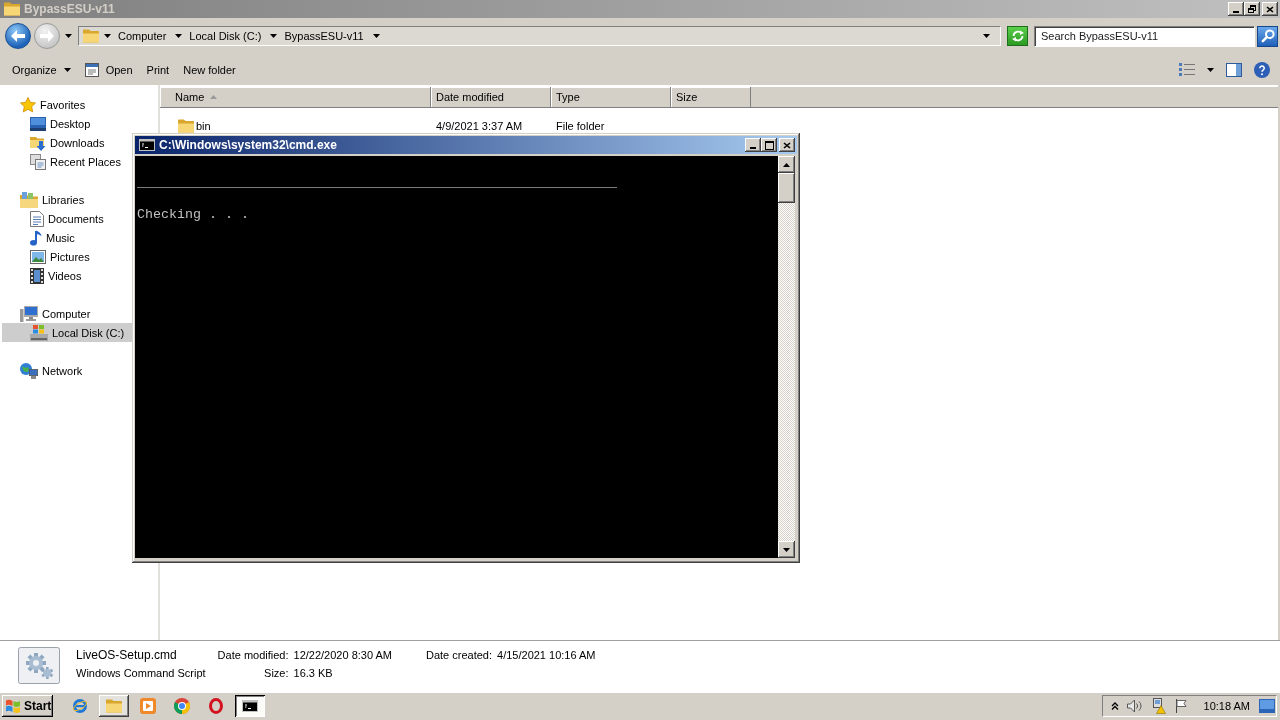 The height and width of the screenshot is (720, 1280). I want to click on monitor-icon, so click(38, 123).